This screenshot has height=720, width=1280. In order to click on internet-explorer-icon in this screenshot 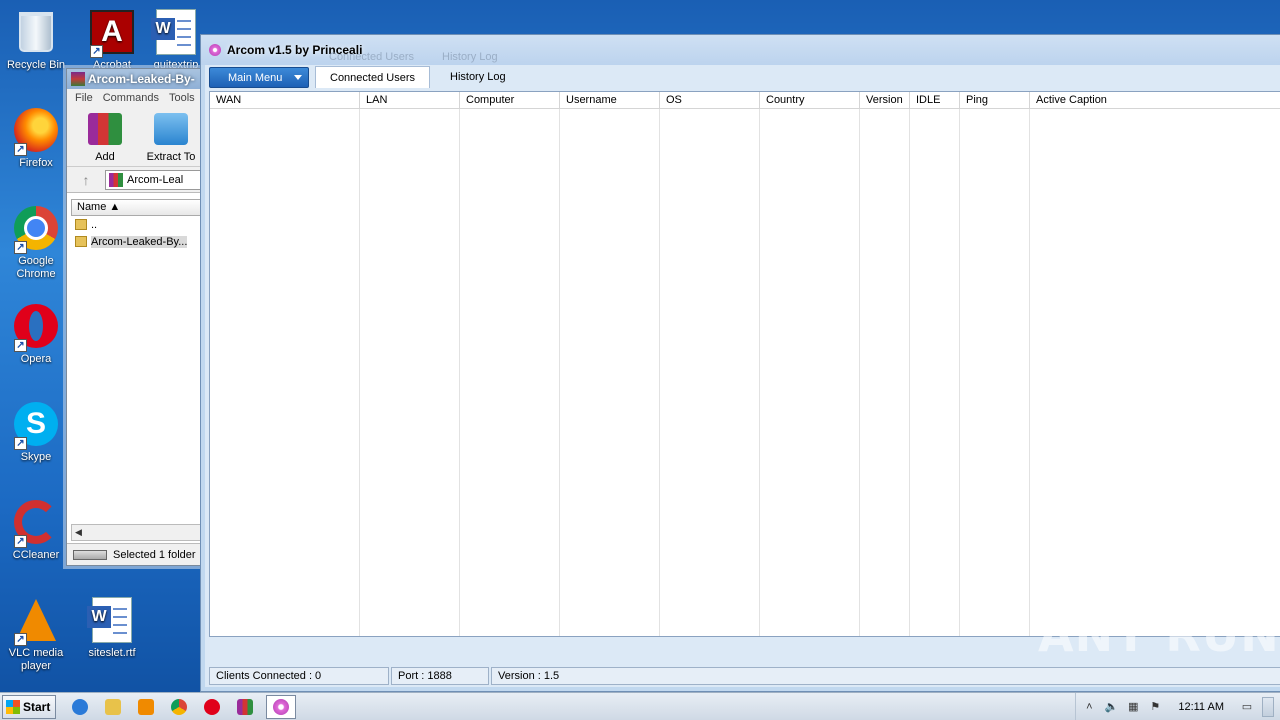, I will do `click(80, 706)`.